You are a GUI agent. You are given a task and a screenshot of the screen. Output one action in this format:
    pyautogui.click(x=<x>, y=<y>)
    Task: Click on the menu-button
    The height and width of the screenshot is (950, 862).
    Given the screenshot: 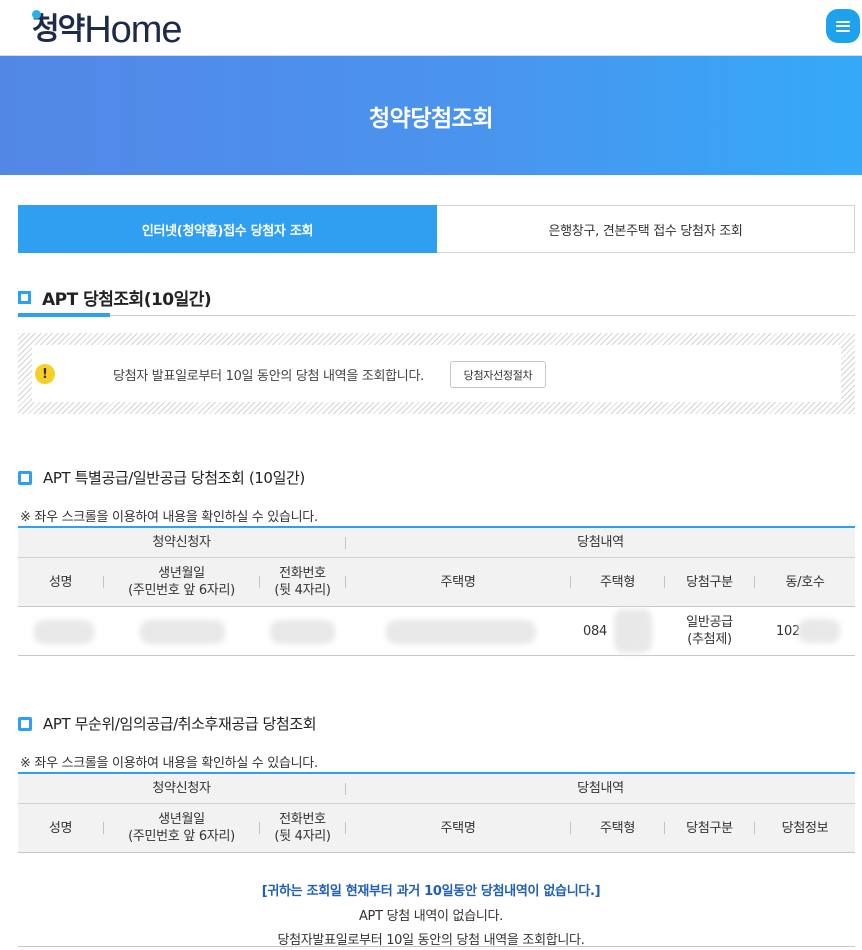 What is the action you would take?
    pyautogui.click(x=843, y=26)
    